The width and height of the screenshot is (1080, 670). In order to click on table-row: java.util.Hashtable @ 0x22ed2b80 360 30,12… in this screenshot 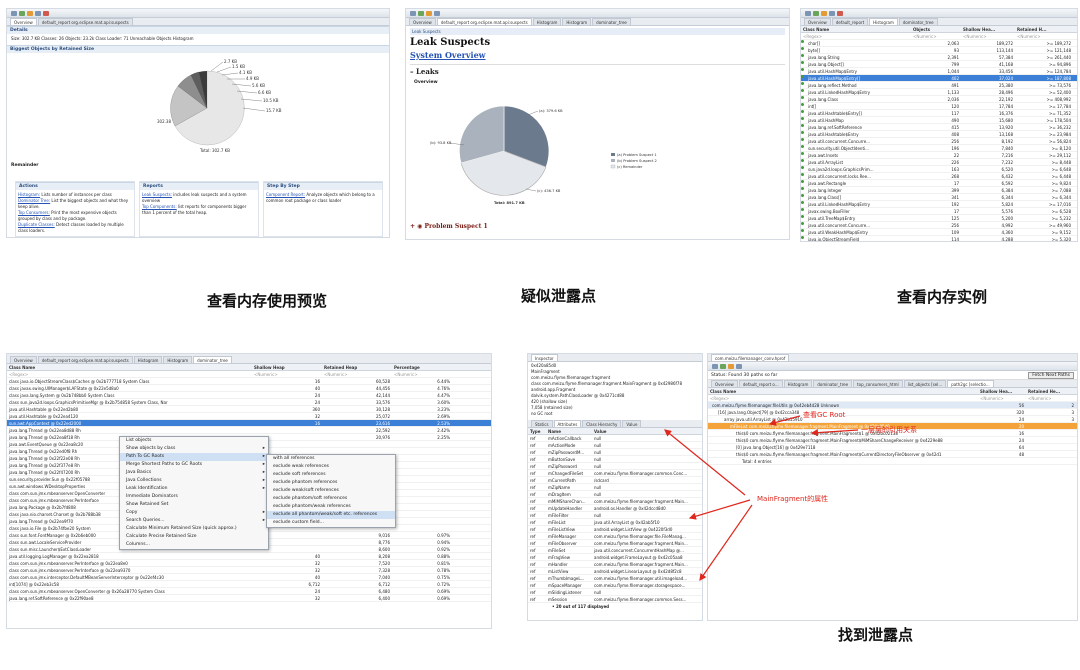, I will do `click(249, 409)`.